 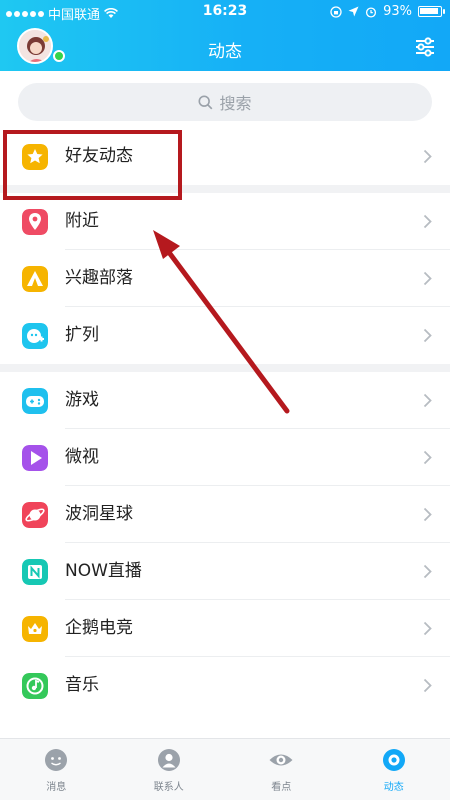 What do you see at coordinates (35, 279) in the screenshot?
I see `tent-icon` at bounding box center [35, 279].